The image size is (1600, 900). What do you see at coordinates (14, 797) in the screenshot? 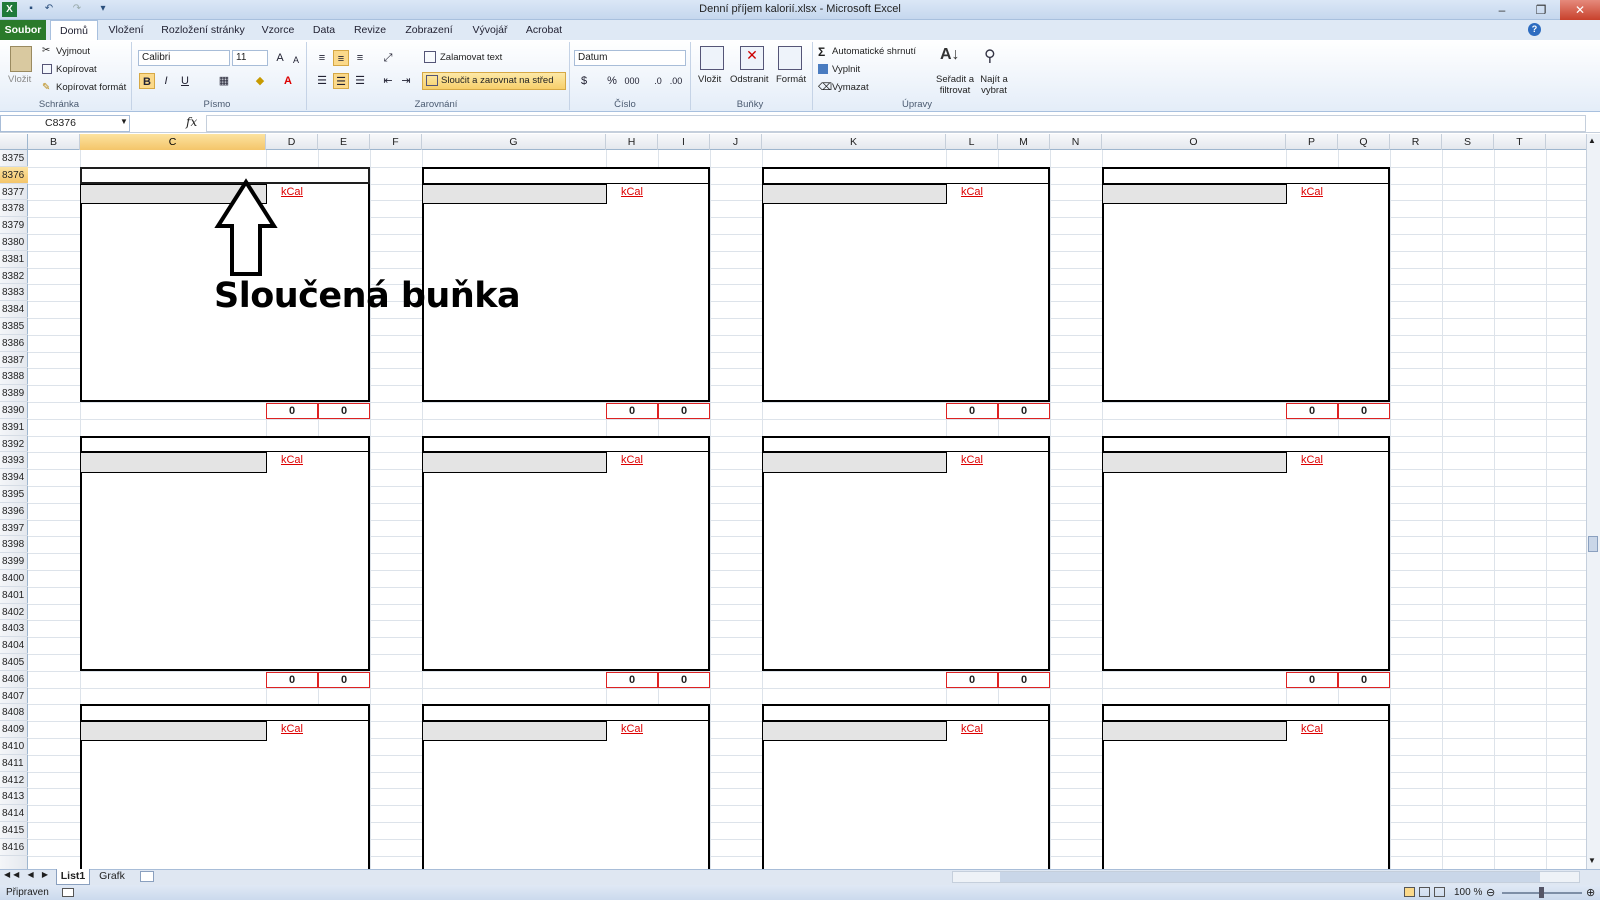
I see `row-header-8413: 8413` at bounding box center [14, 797].